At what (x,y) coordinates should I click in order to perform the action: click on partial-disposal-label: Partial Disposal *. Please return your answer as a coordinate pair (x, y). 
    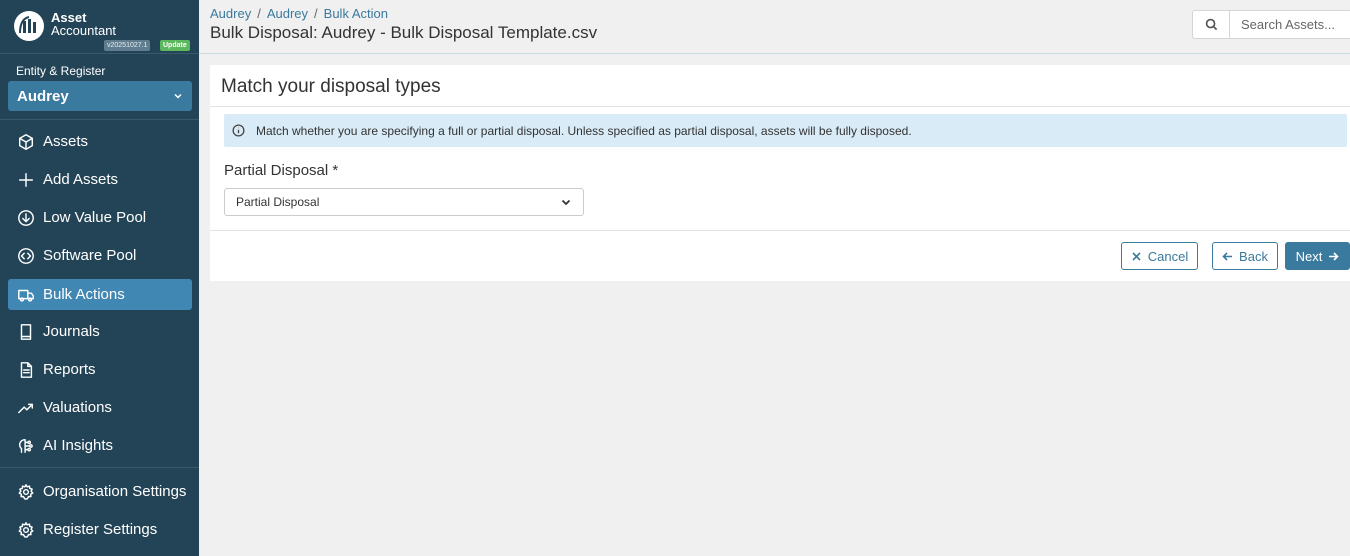
    Looking at the image, I should click on (281, 170).